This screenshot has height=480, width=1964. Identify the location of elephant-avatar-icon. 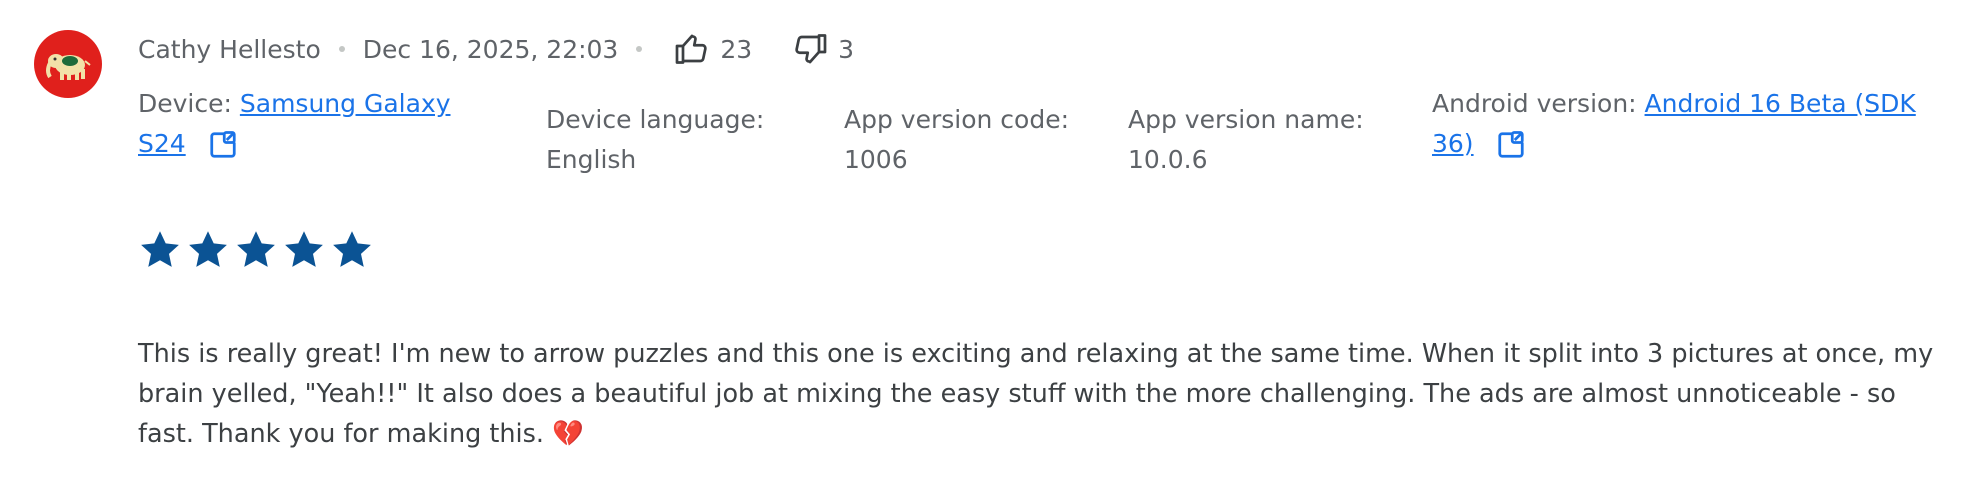
(68, 67).